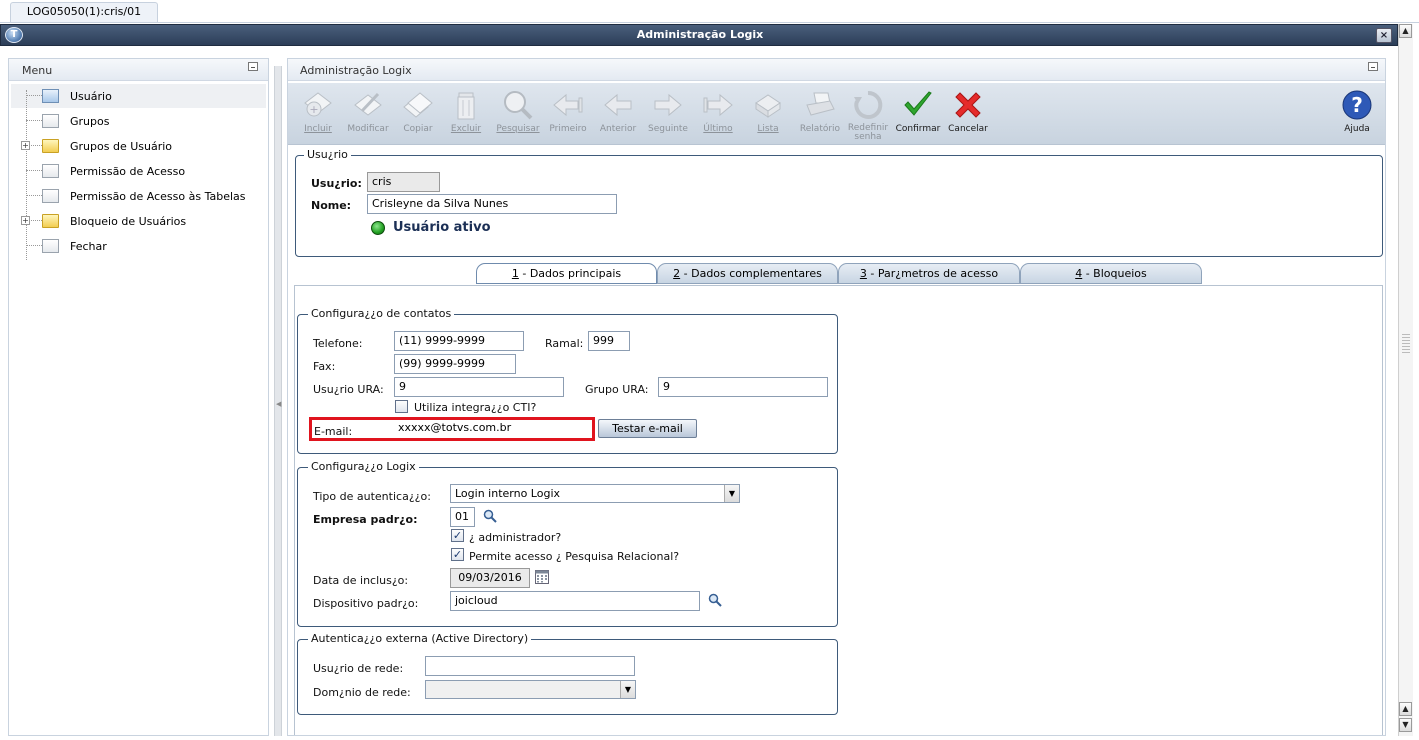  Describe the element at coordinates (138, 246) in the screenshot. I see `menu-item-fechar: Fechar` at that location.